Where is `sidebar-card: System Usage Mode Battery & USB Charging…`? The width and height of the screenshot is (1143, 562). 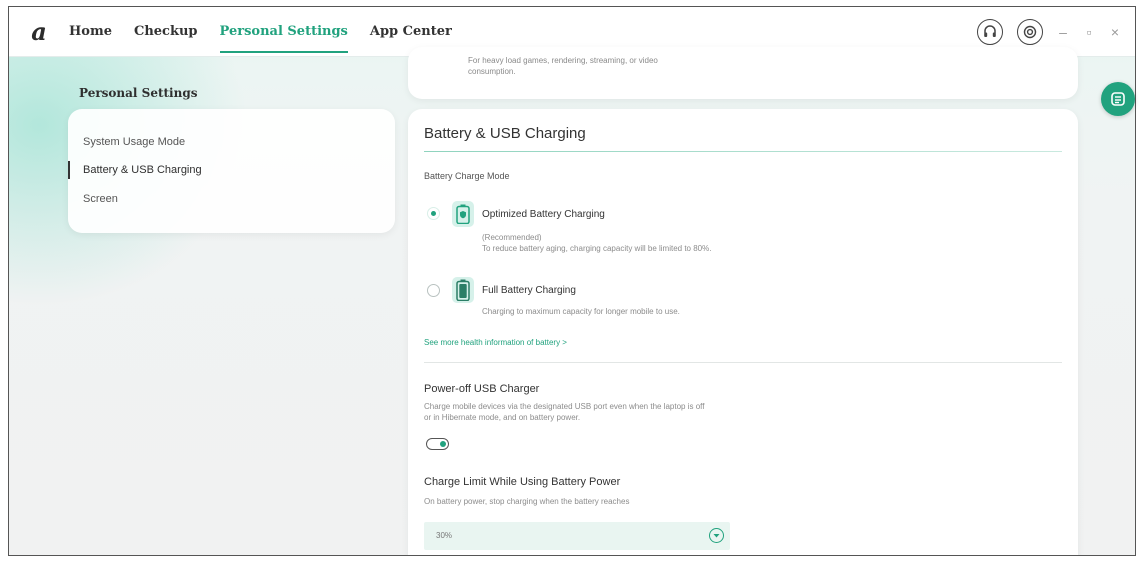
sidebar-card: System Usage Mode Battery & USB Charging… is located at coordinates (231, 171).